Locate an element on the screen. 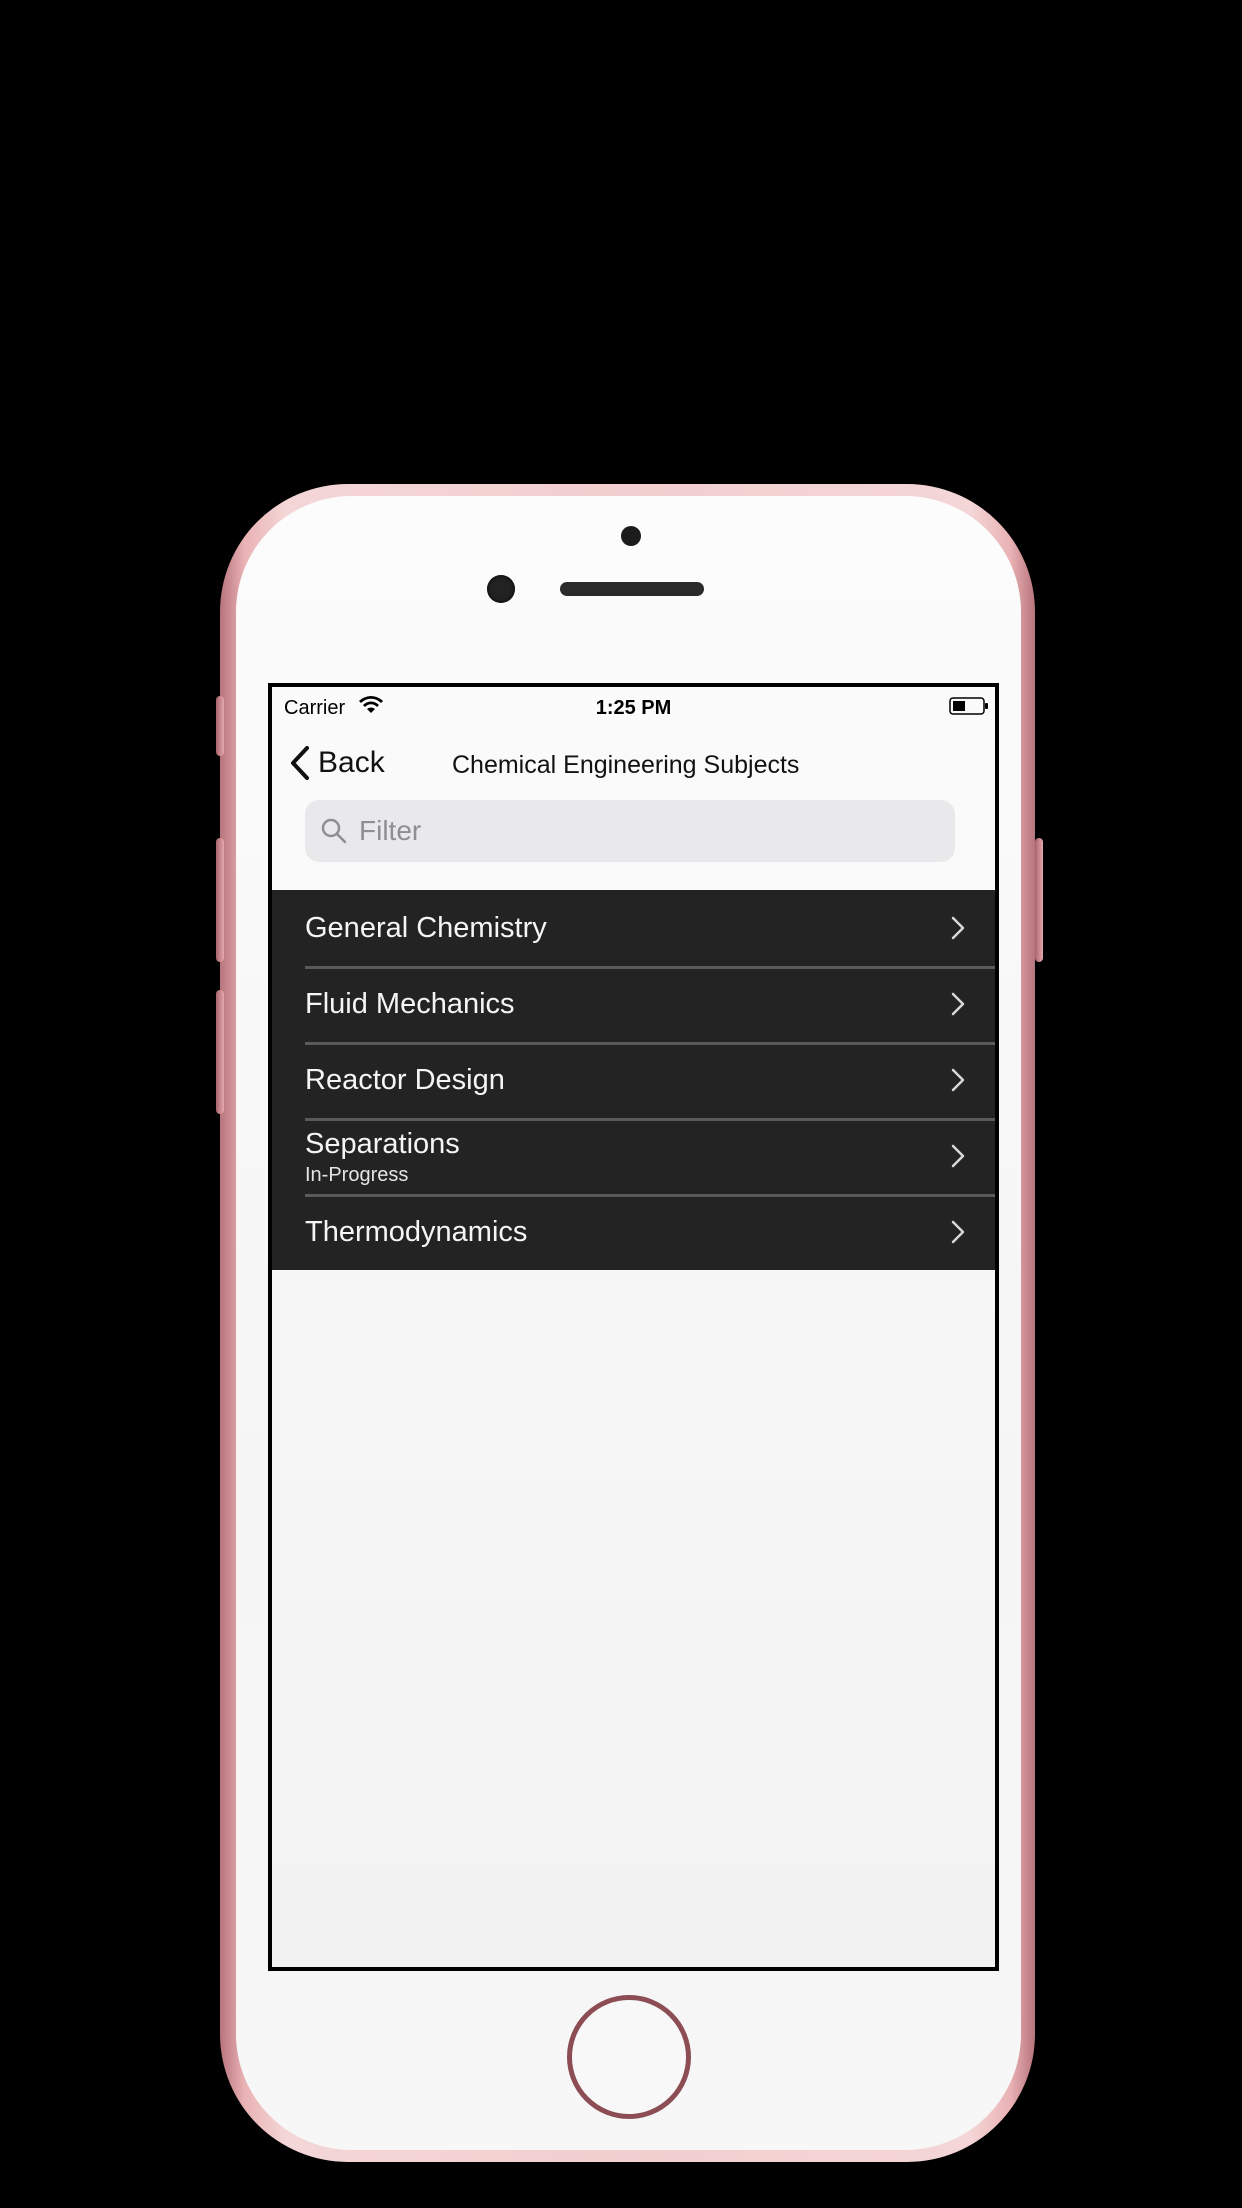 This screenshot has width=1242, height=2208. subject-status: In-Progress is located at coordinates (357, 1175).